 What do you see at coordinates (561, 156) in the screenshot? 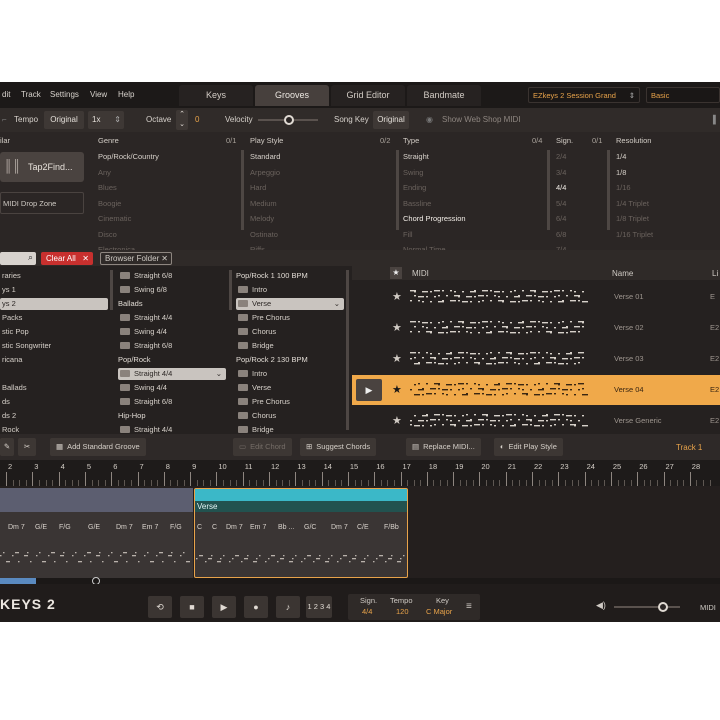
I see `sign-item: 2/4` at bounding box center [561, 156].